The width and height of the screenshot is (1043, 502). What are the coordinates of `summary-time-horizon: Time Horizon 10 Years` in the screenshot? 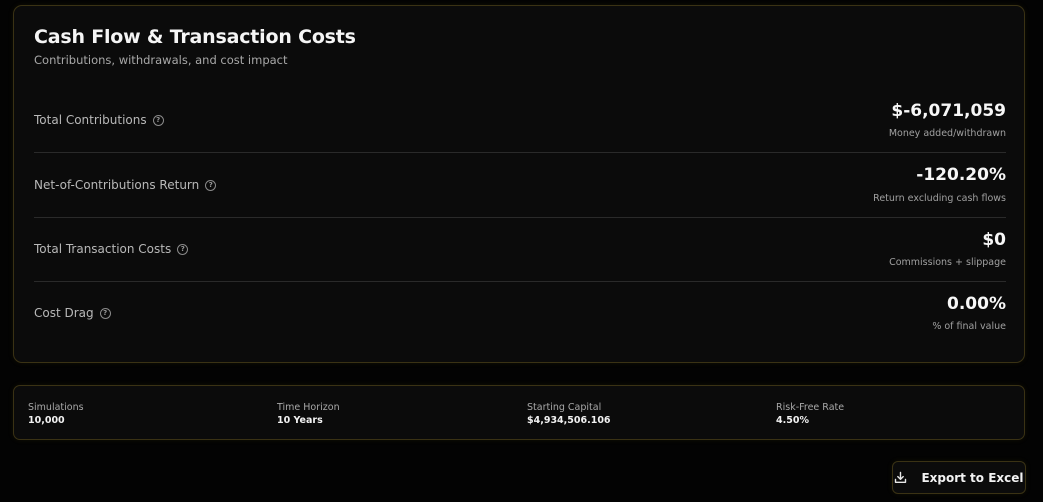 It's located at (308, 414).